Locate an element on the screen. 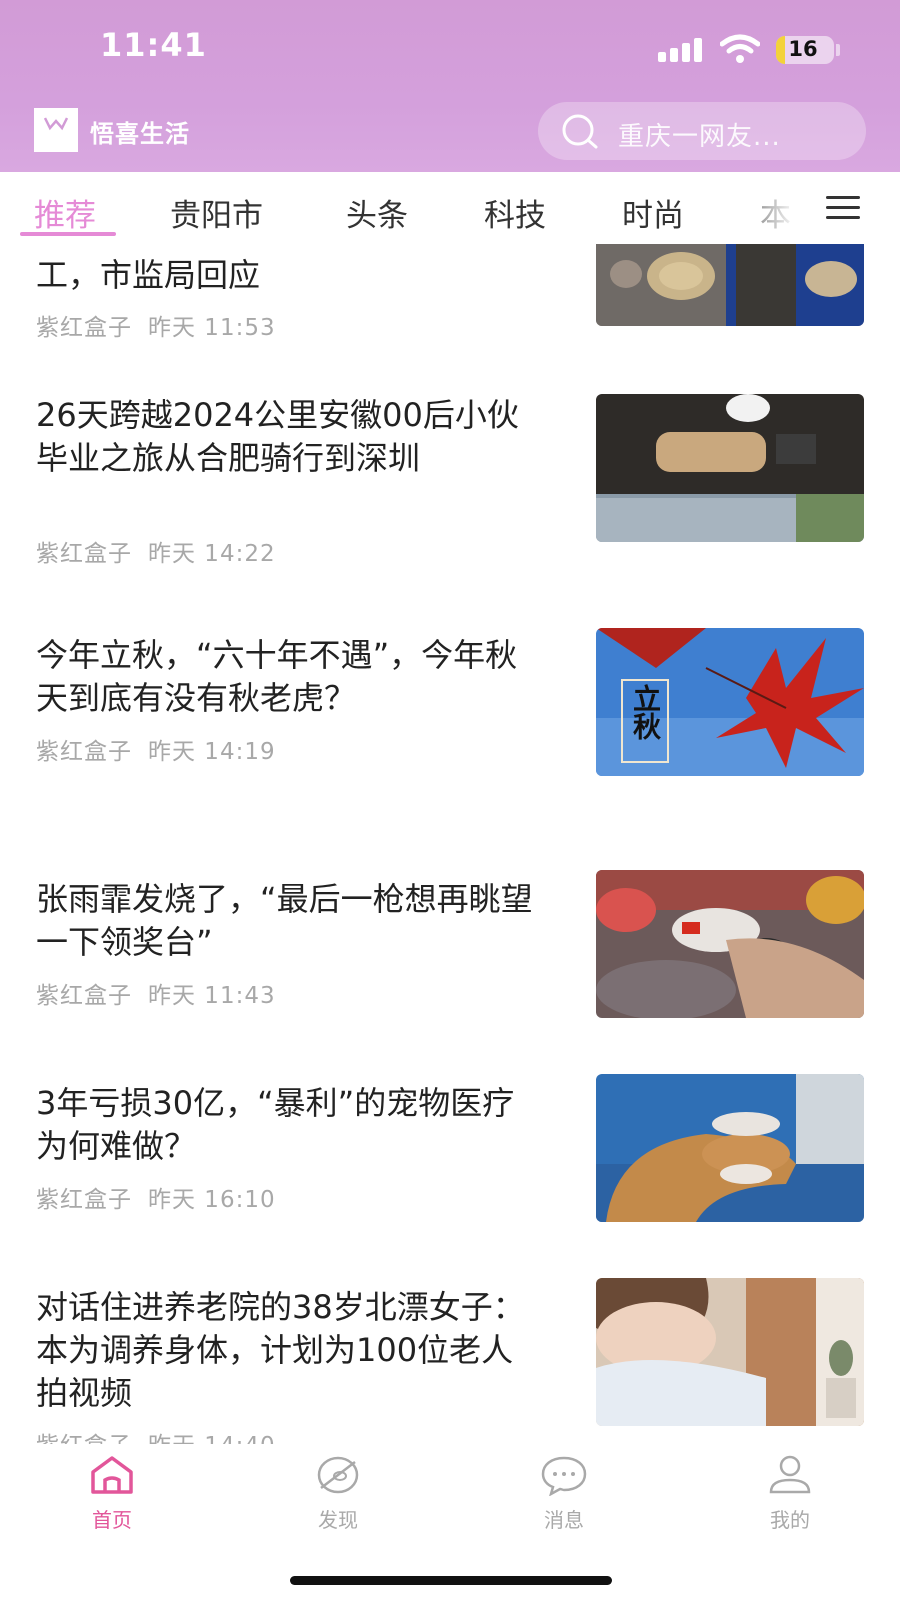 The width and height of the screenshot is (900, 1600). profile-icon is located at coordinates (790, 1474).